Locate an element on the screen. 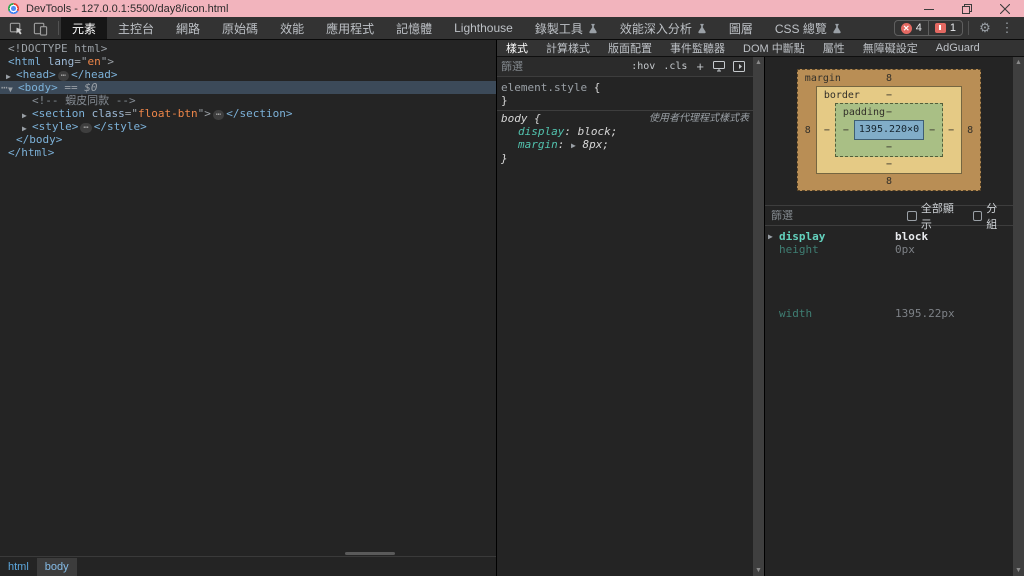  computed-filter-row: 全部顯示 分組 is located at coordinates (889, 217).